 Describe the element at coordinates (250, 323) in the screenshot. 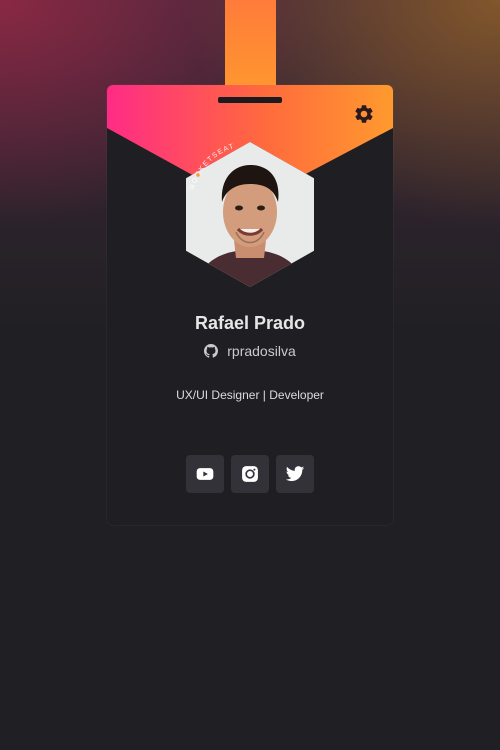

I see `profile-name: Rafael Prado` at that location.